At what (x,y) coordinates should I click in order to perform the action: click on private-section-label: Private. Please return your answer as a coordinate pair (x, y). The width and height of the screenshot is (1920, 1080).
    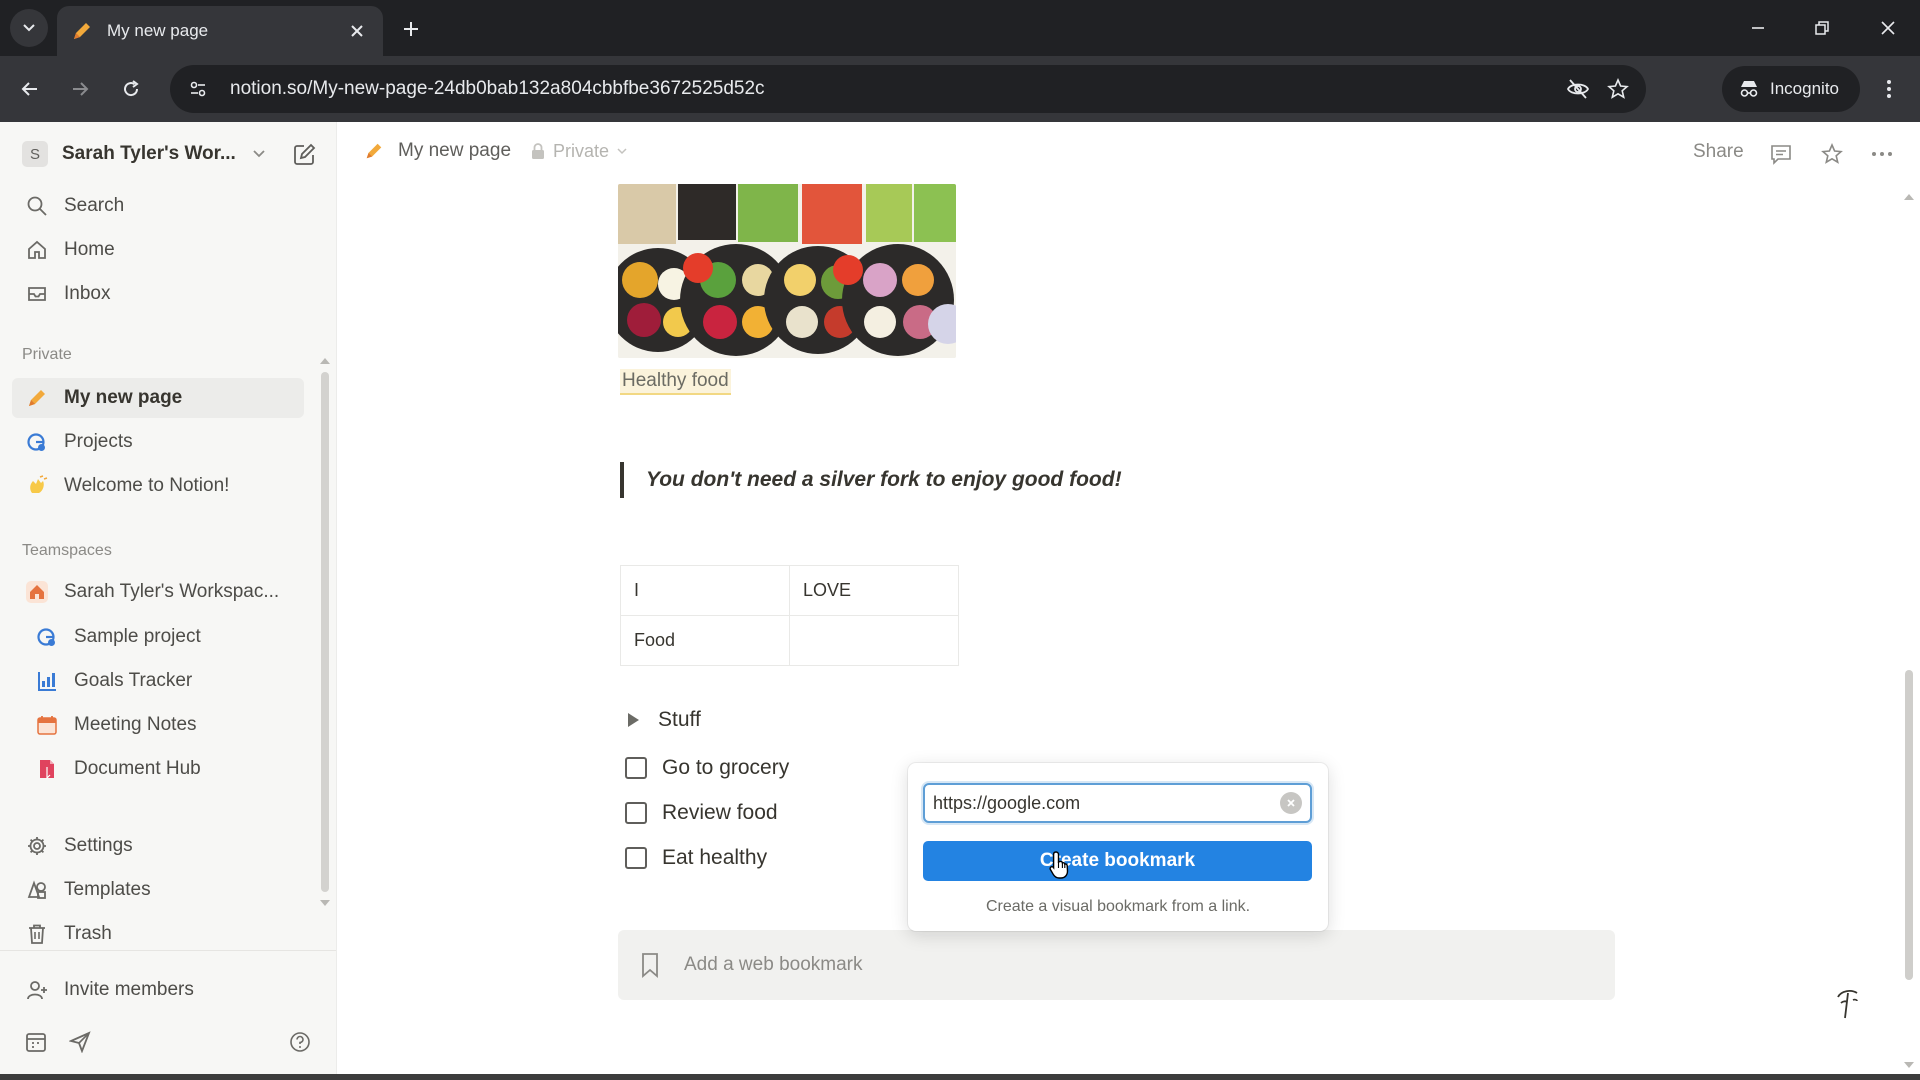
    Looking at the image, I should click on (47, 354).